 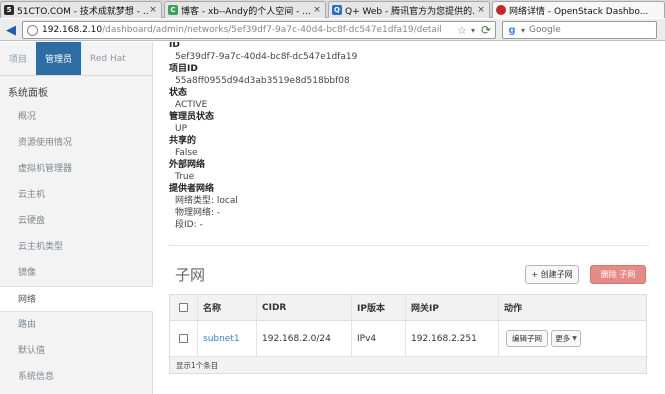 I want to click on sidebar-item-flavors: 云主机类型, so click(x=76, y=247).